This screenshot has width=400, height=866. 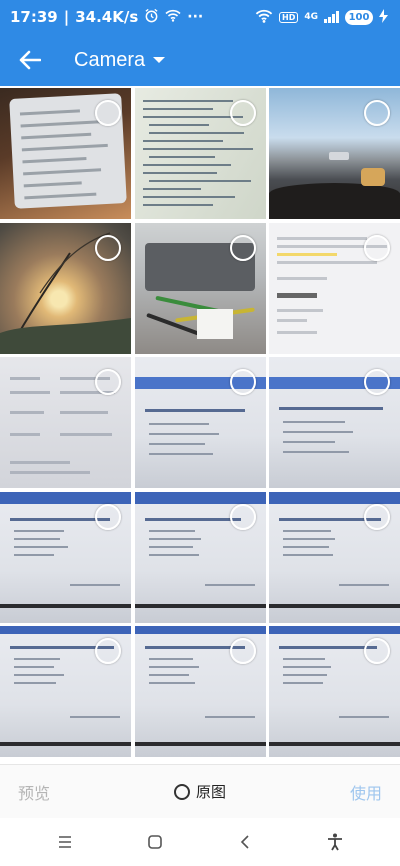 What do you see at coordinates (210, 792) in the screenshot?
I see `original-image-label: 原图` at bounding box center [210, 792].